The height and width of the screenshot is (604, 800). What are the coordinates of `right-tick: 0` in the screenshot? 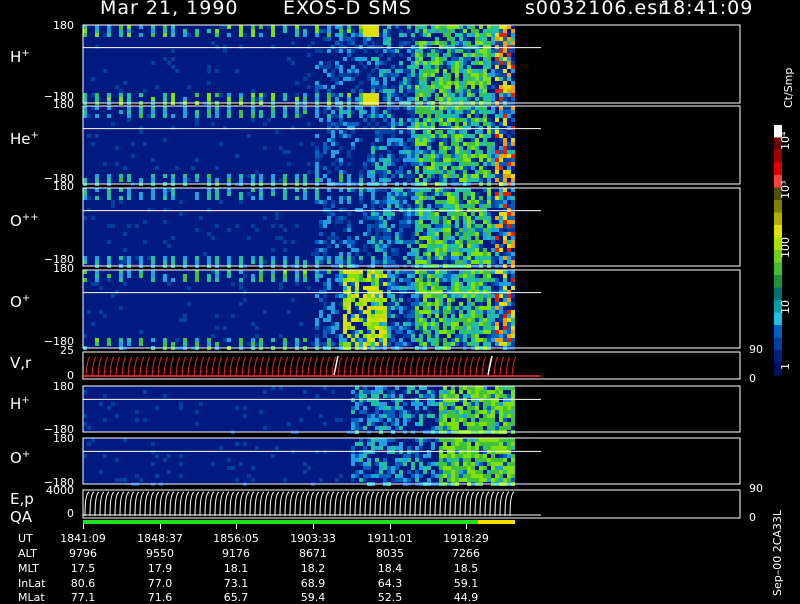 It's located at (752, 378).